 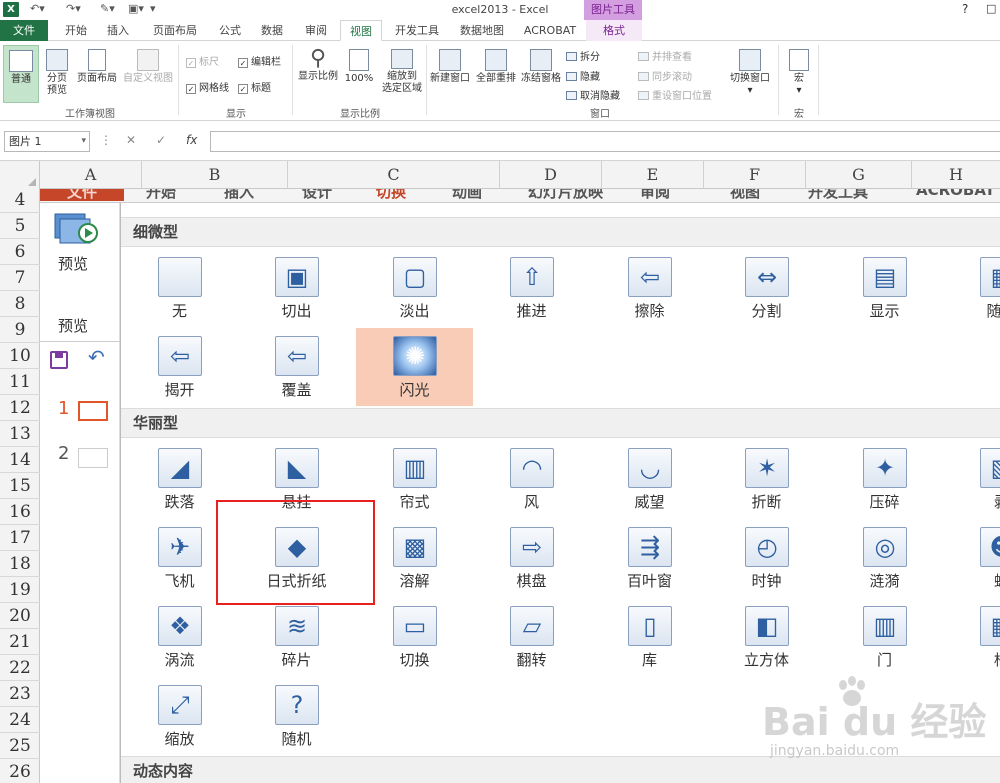 What do you see at coordinates (230, 30) in the screenshot?
I see `tab-formulas: 公式` at bounding box center [230, 30].